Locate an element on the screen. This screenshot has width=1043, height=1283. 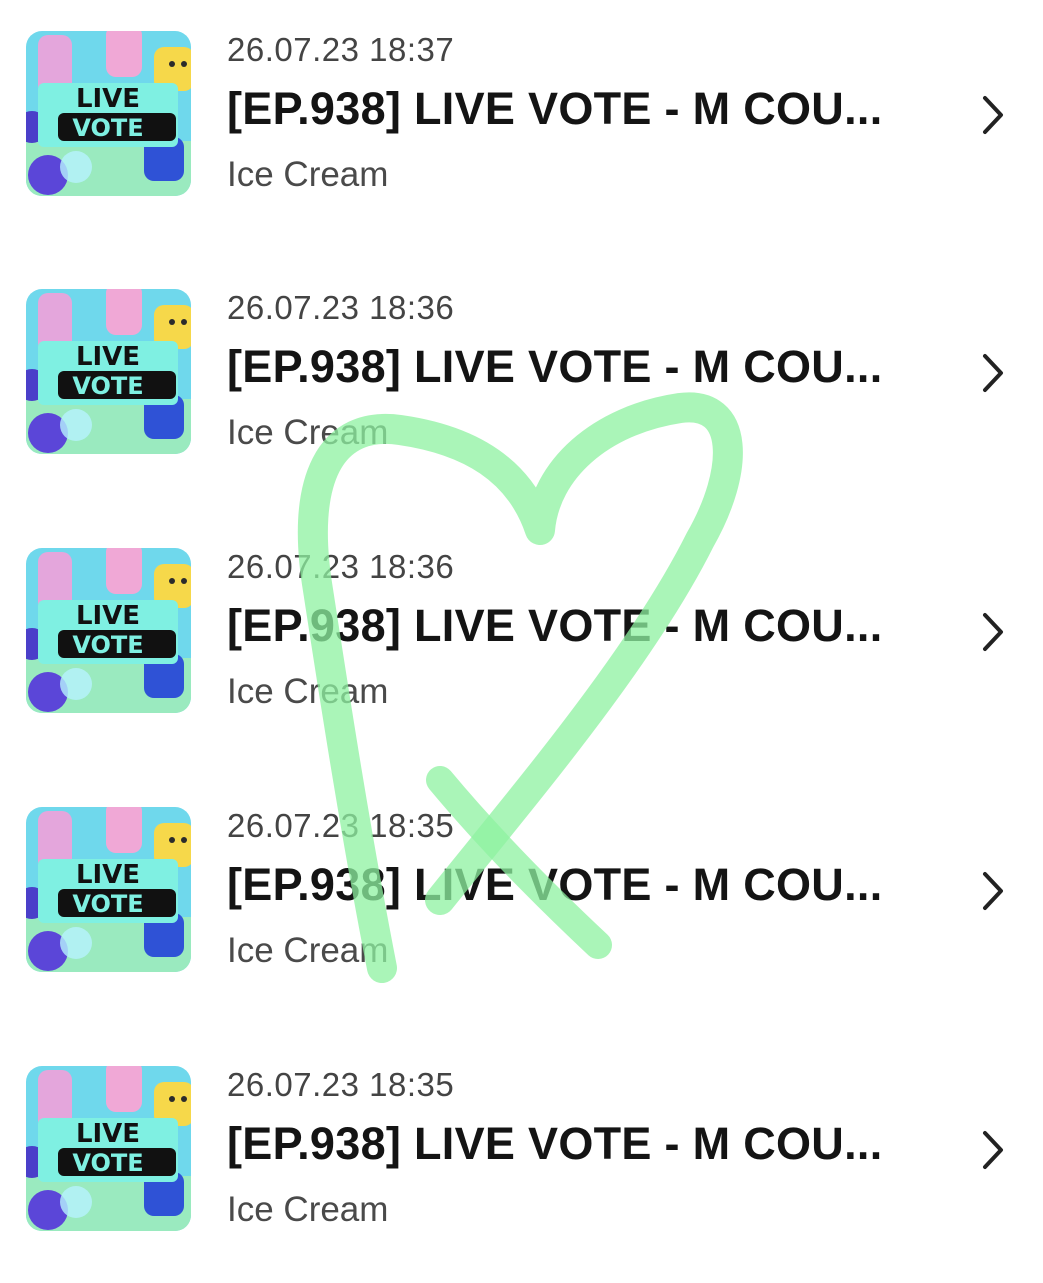
timestamp: 26.07.23 18:37 is located at coordinates (341, 49).